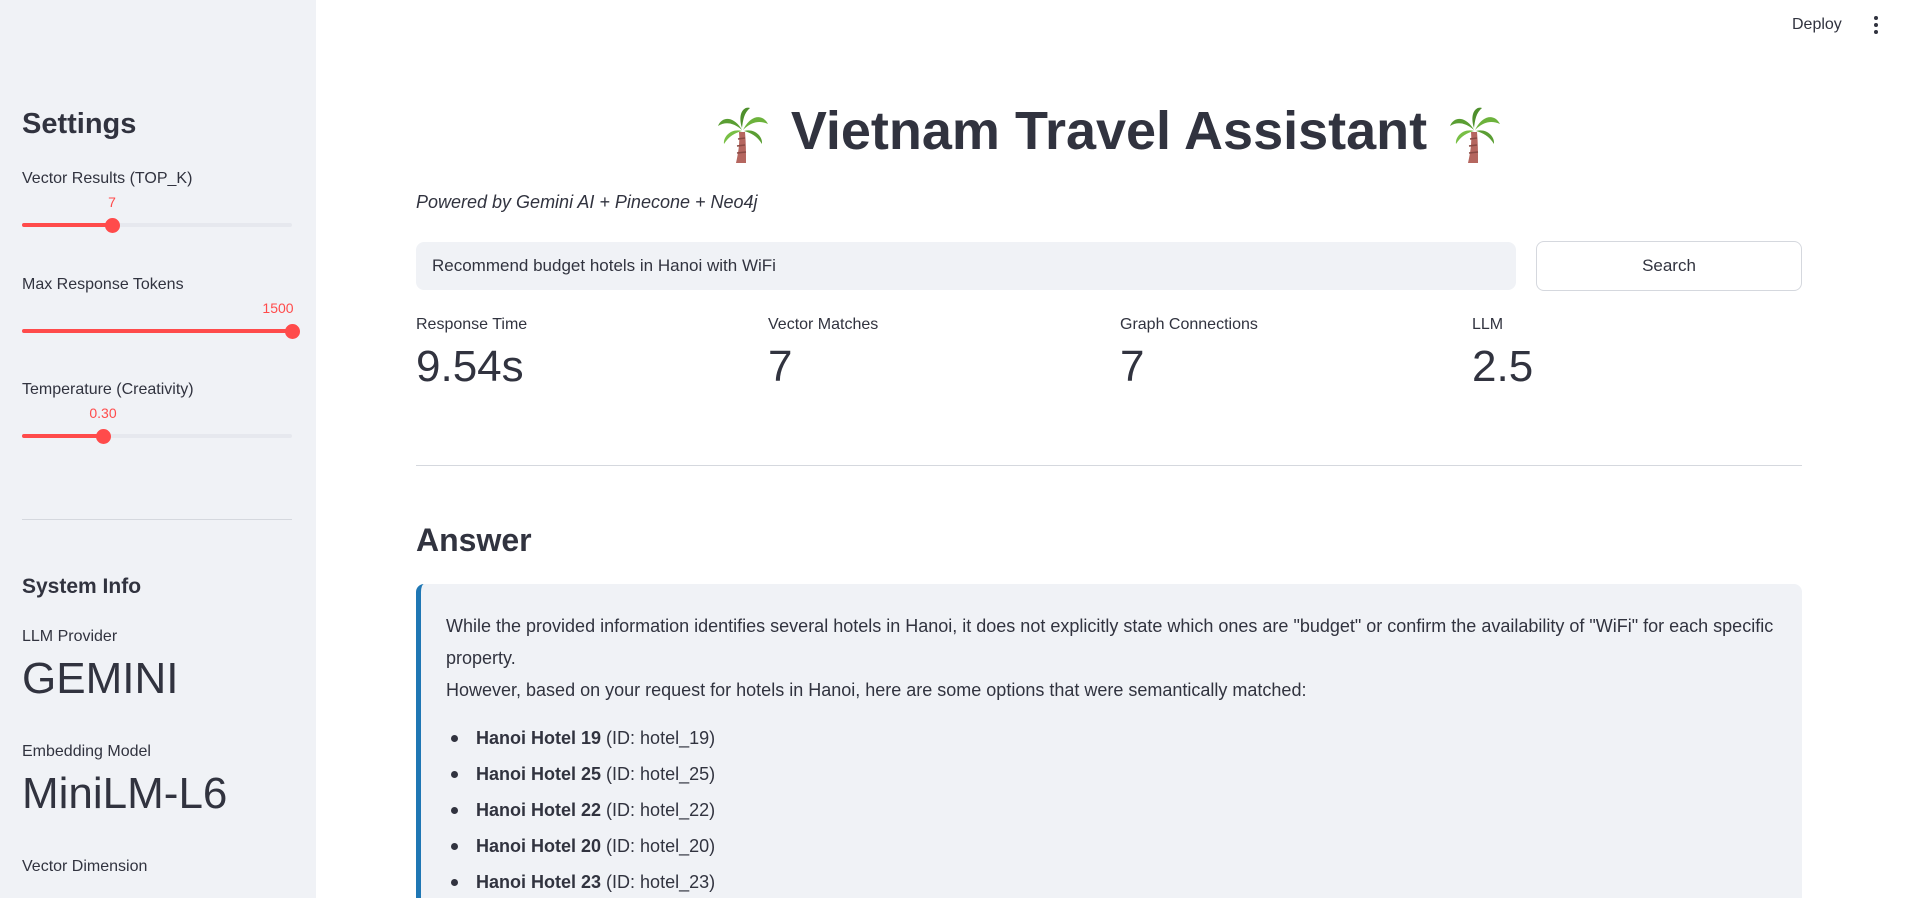 The width and height of the screenshot is (1915, 898). Describe the element at coordinates (470, 366) in the screenshot. I see `metric-value: 9.54s` at that location.